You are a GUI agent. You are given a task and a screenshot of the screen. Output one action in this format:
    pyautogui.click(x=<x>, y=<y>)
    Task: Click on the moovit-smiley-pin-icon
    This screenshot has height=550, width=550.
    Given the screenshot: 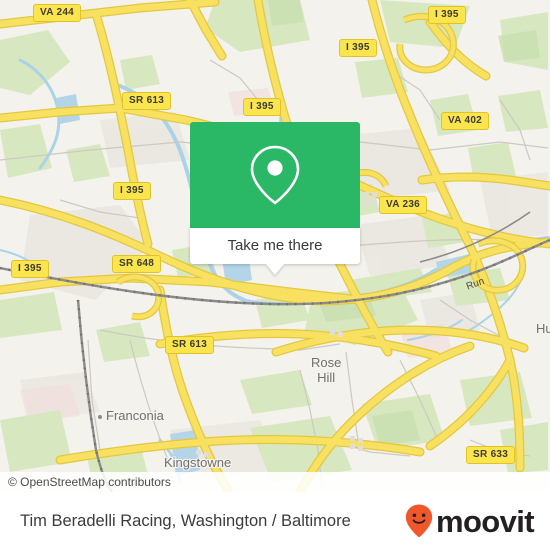 What is the action you would take?
    pyautogui.click(x=419, y=521)
    